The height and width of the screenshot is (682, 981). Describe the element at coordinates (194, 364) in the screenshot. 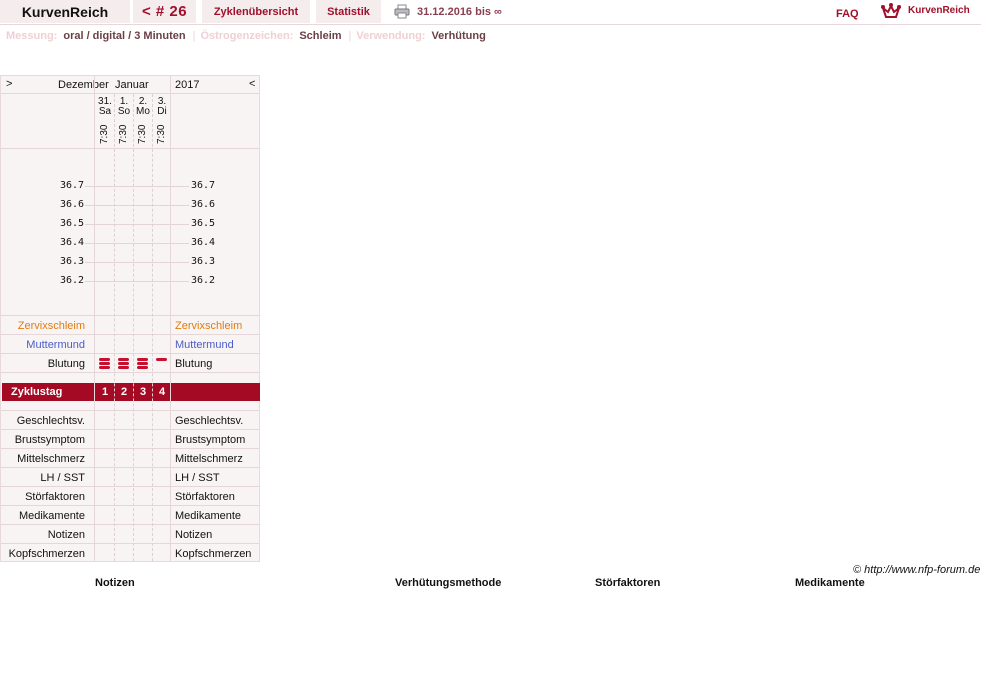

I see `row-label-bleeding-right: Blutung` at that location.